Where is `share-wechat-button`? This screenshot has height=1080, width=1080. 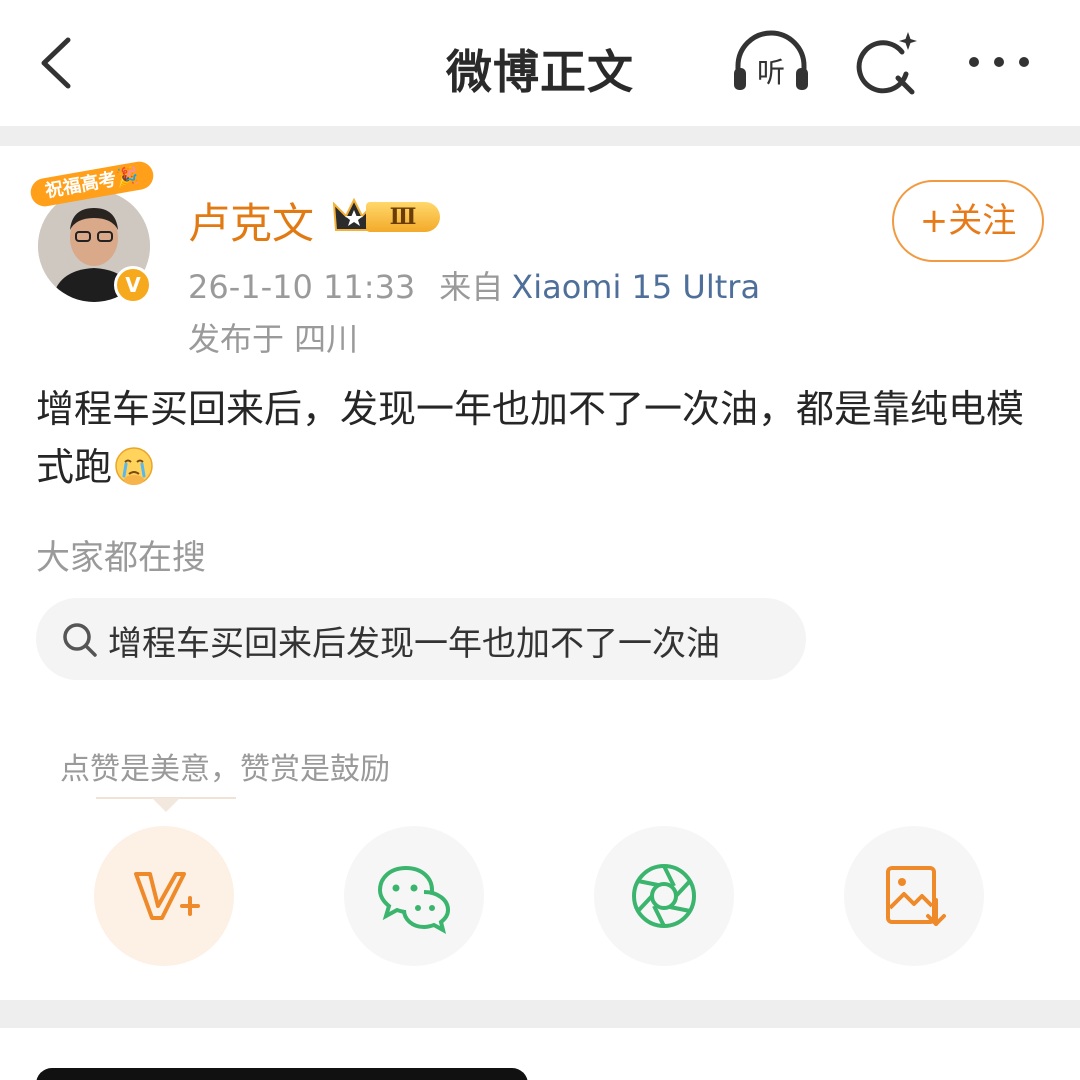 share-wechat-button is located at coordinates (414, 896).